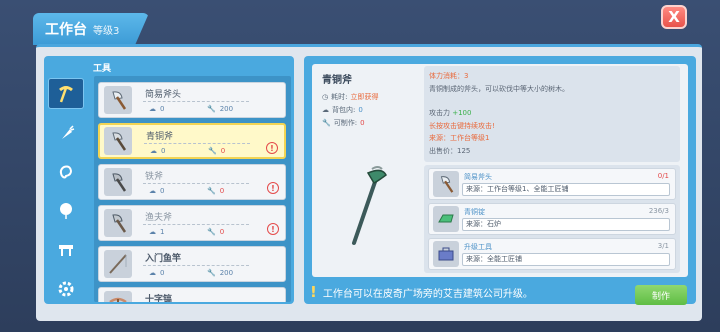  What do you see at coordinates (566, 189) in the screenshot?
I see `material-source: 来源：工作台等级1、全能工匠铺` at bounding box center [566, 189].